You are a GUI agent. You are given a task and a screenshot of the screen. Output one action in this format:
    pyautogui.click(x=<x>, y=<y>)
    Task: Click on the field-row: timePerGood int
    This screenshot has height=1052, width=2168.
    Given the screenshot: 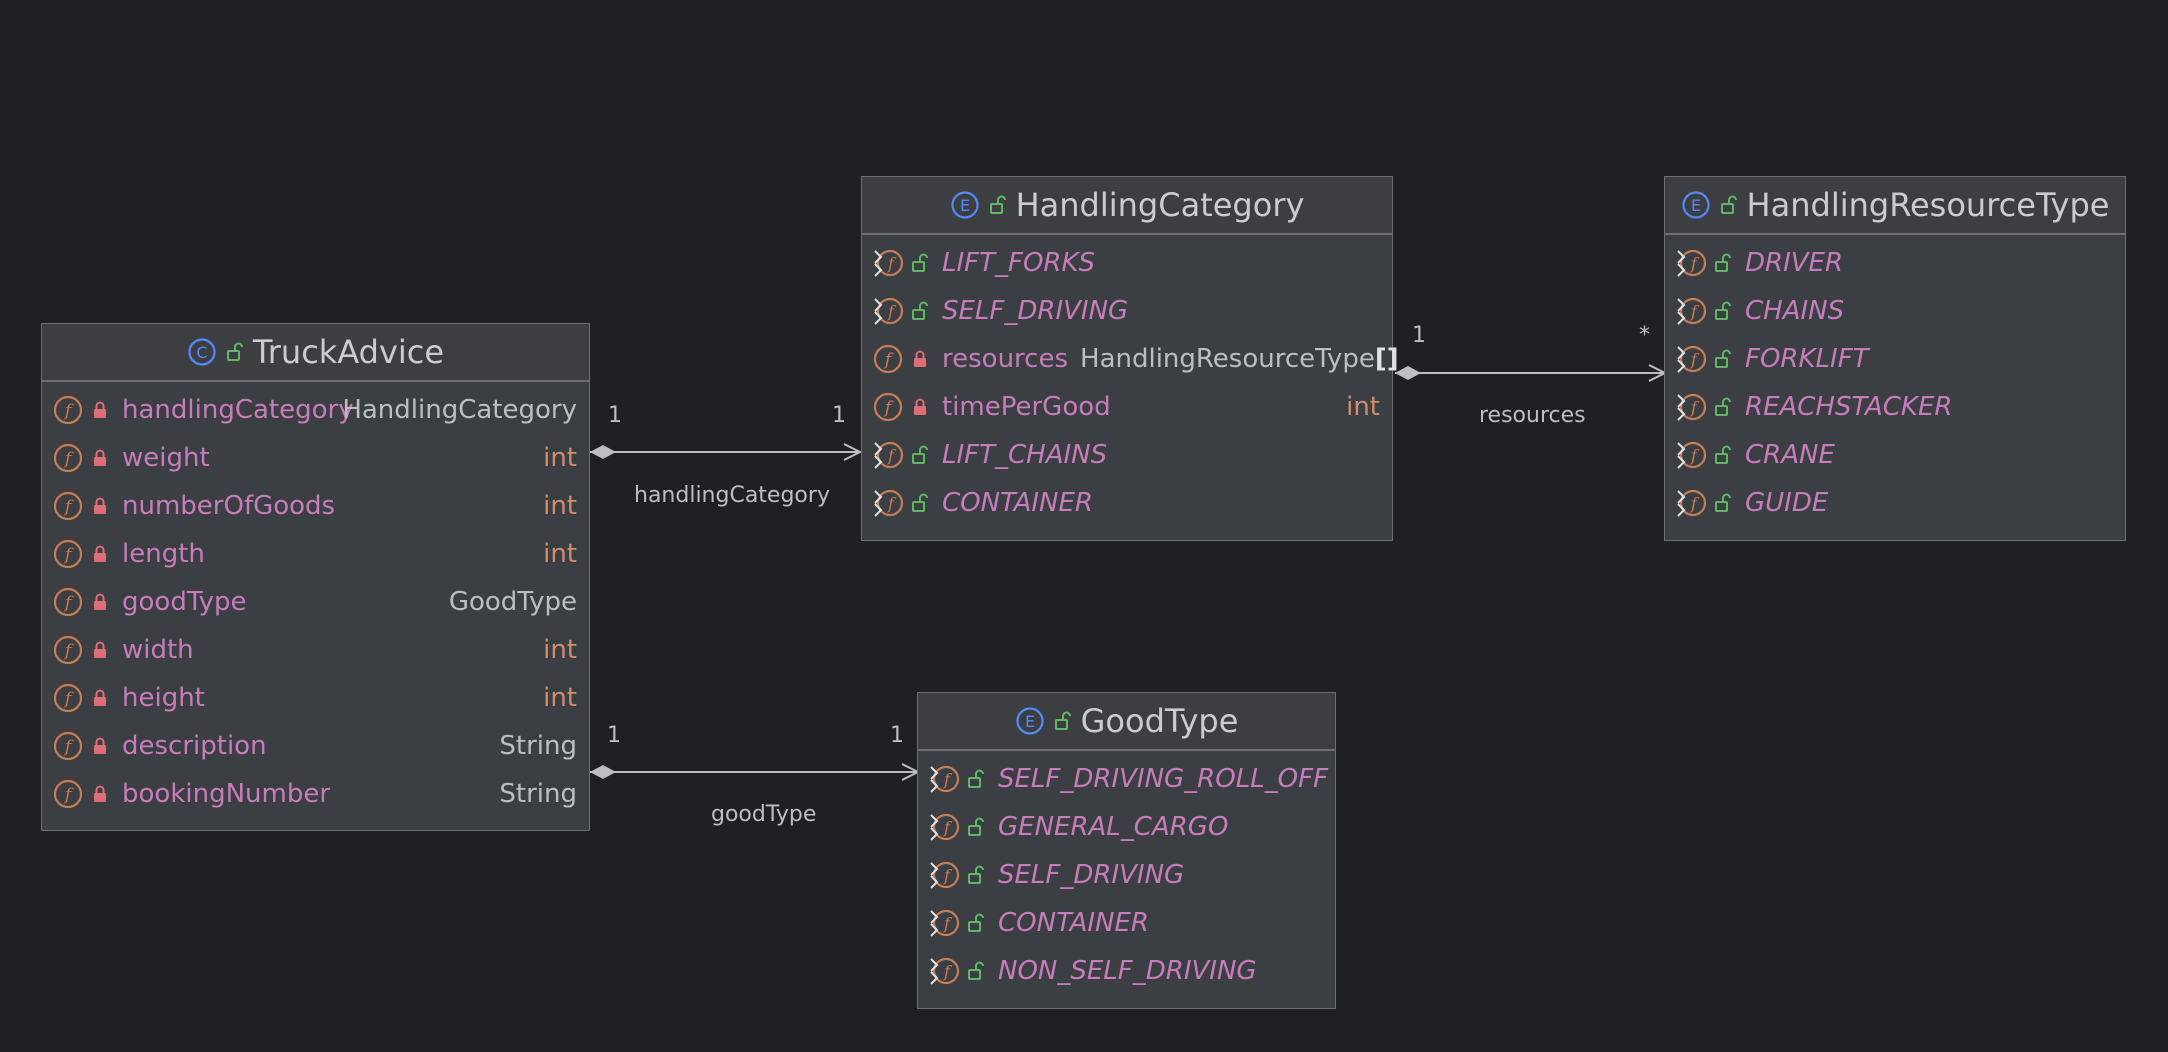 What is the action you would take?
    pyautogui.click(x=1127, y=407)
    